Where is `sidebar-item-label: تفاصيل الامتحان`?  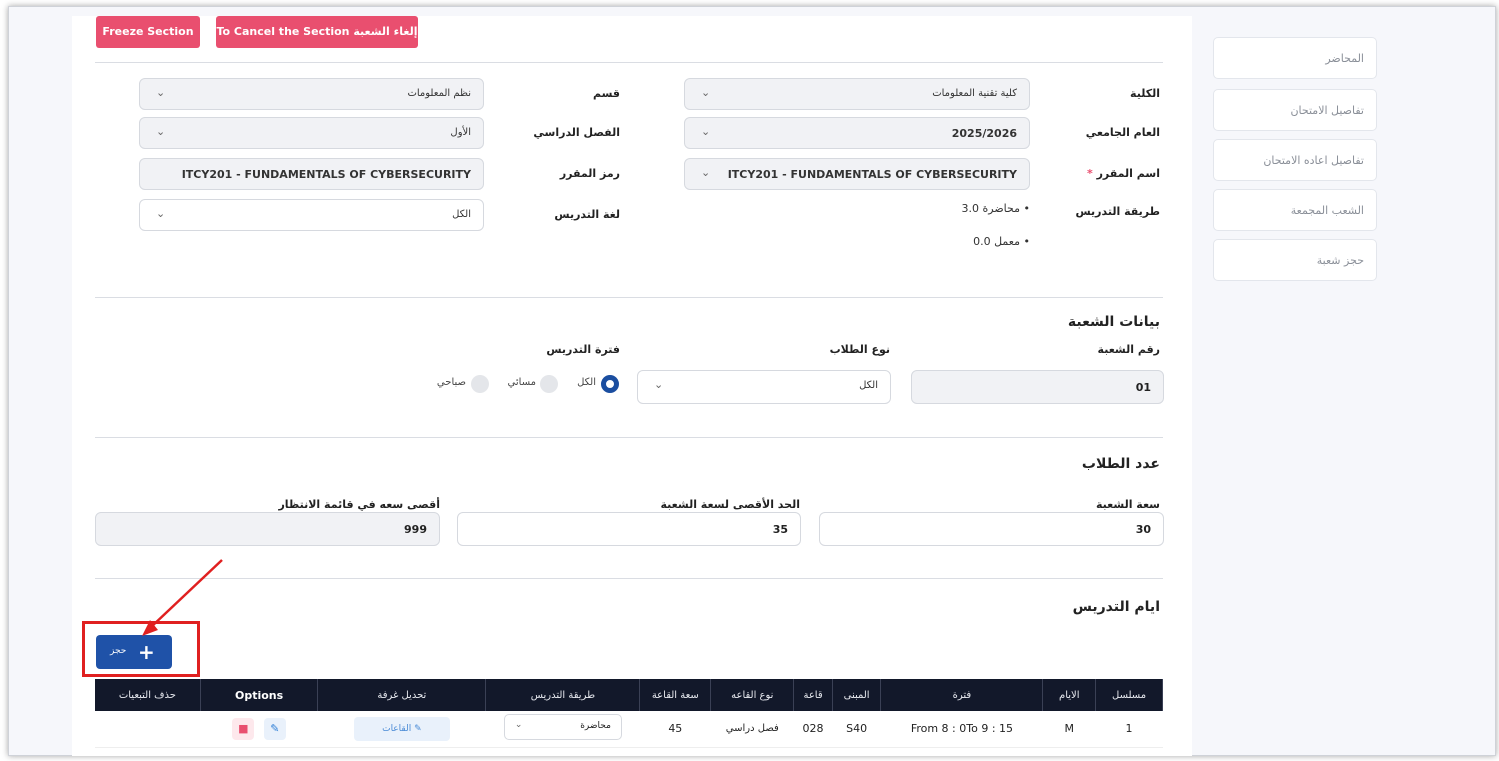 sidebar-item-label: تفاصيل الامتحان is located at coordinates (1327, 110).